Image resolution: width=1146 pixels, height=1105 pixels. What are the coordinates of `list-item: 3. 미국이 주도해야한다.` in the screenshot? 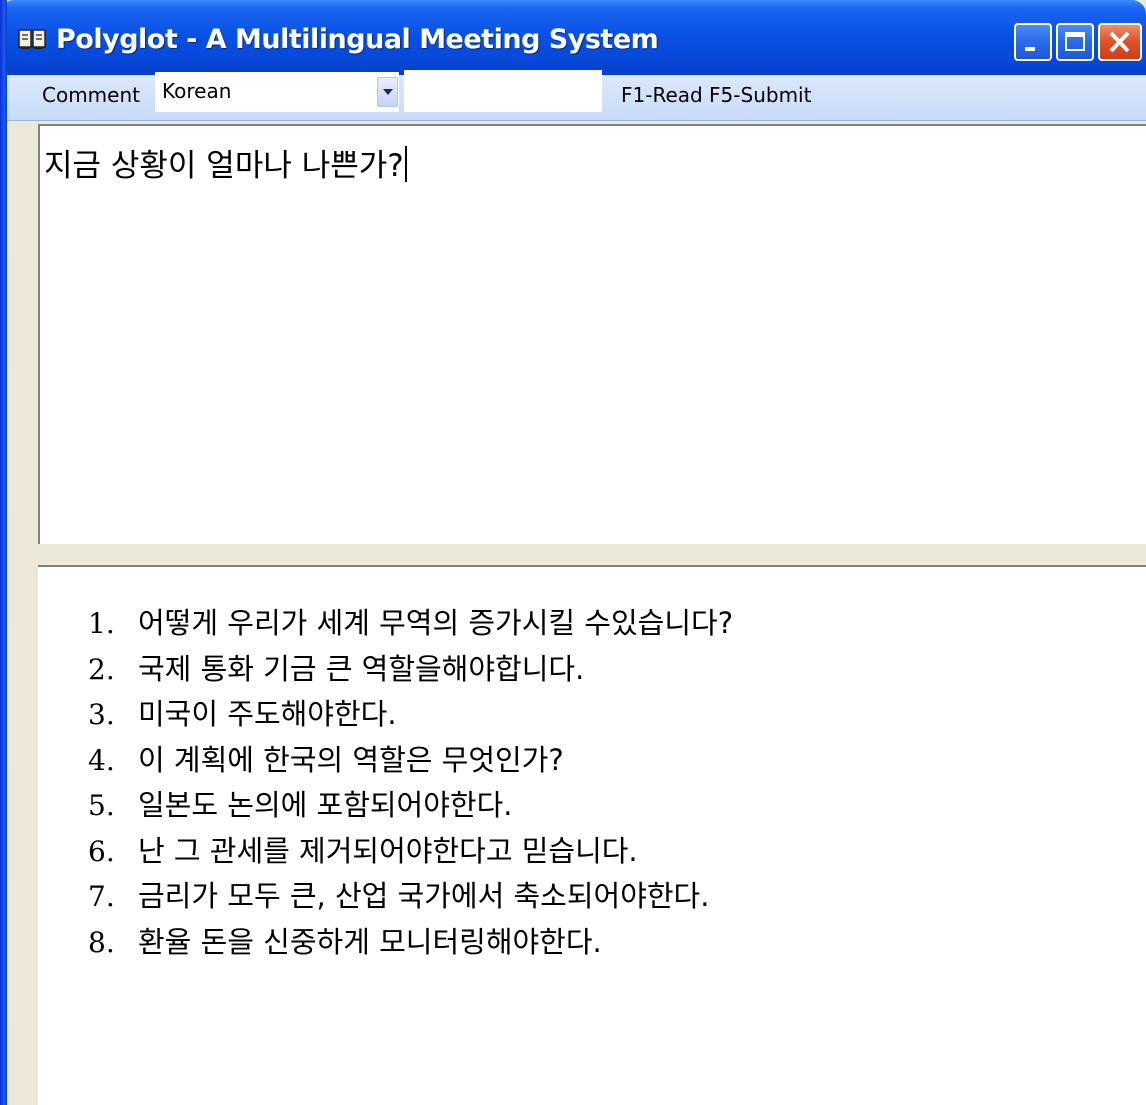 It's located at (410, 715).